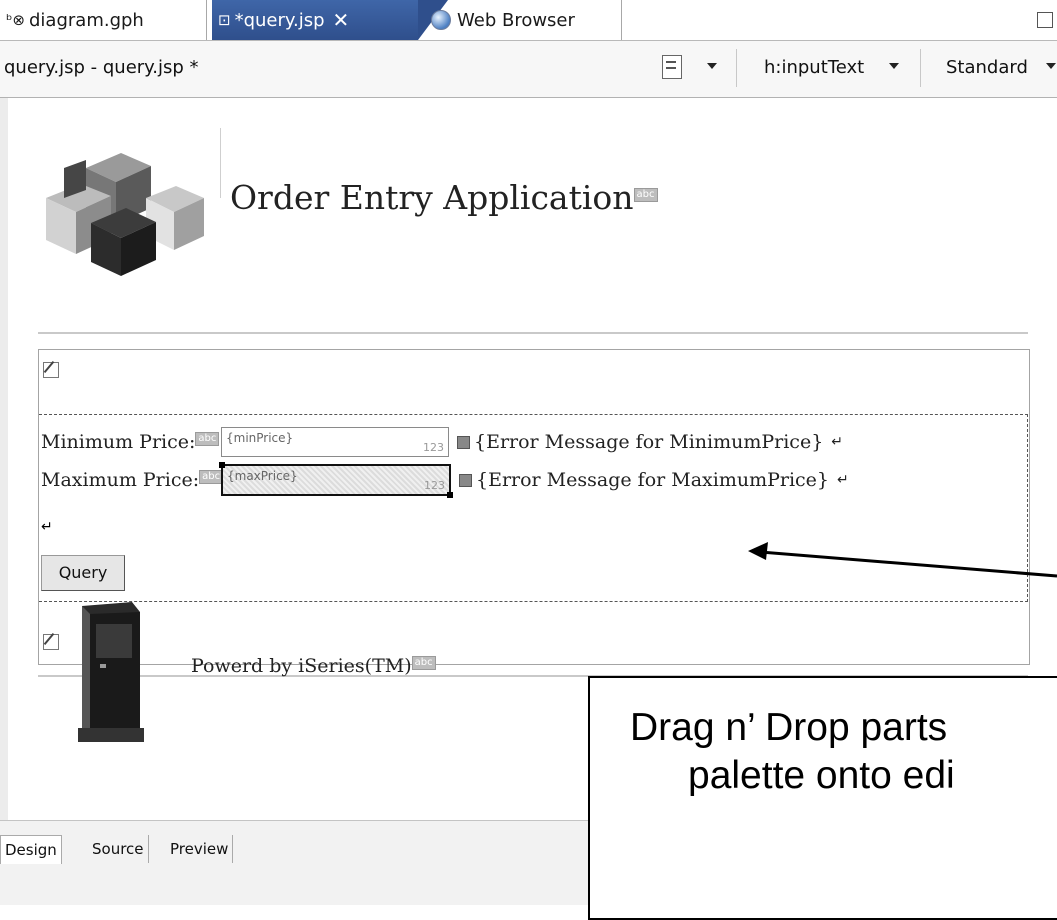 The width and height of the screenshot is (1057, 920). Describe the element at coordinates (653, 480) in the screenshot. I see `max-price-error: {Error Message for MaximumPrice}` at that location.